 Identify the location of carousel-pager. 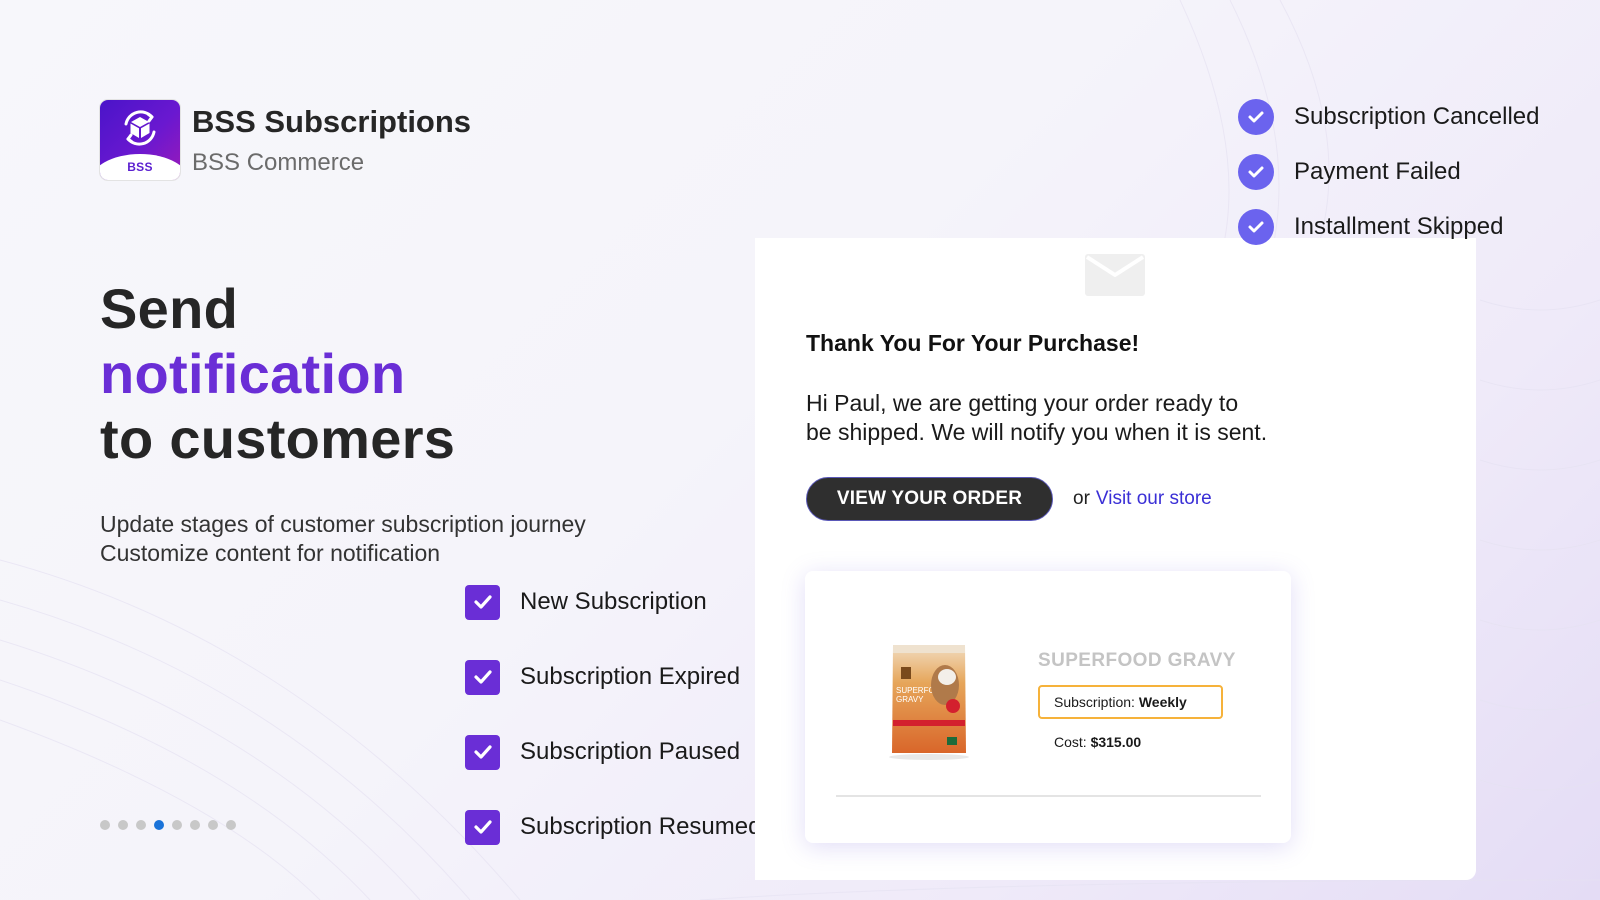
(168, 825).